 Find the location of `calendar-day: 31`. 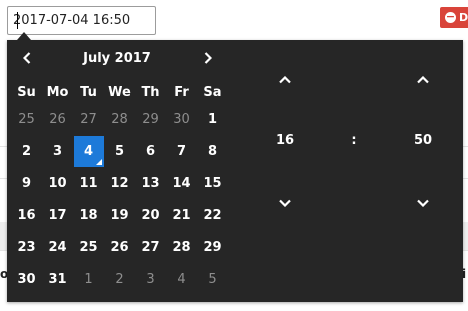

calendar-day: 31 is located at coordinates (57, 279).